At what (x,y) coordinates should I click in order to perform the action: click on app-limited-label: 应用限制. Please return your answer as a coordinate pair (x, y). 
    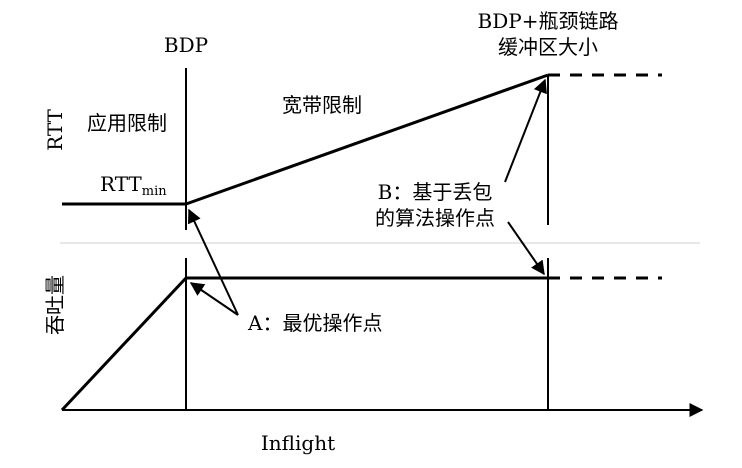
    Looking at the image, I should click on (127, 123).